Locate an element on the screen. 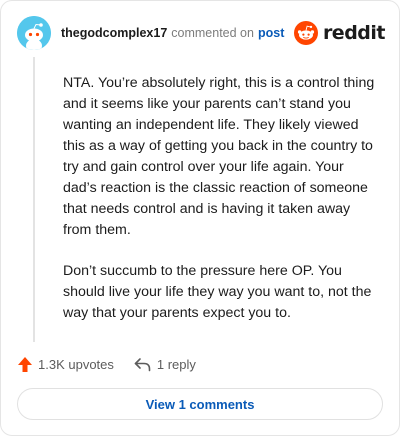  username: thegodcomplex17 is located at coordinates (114, 33).